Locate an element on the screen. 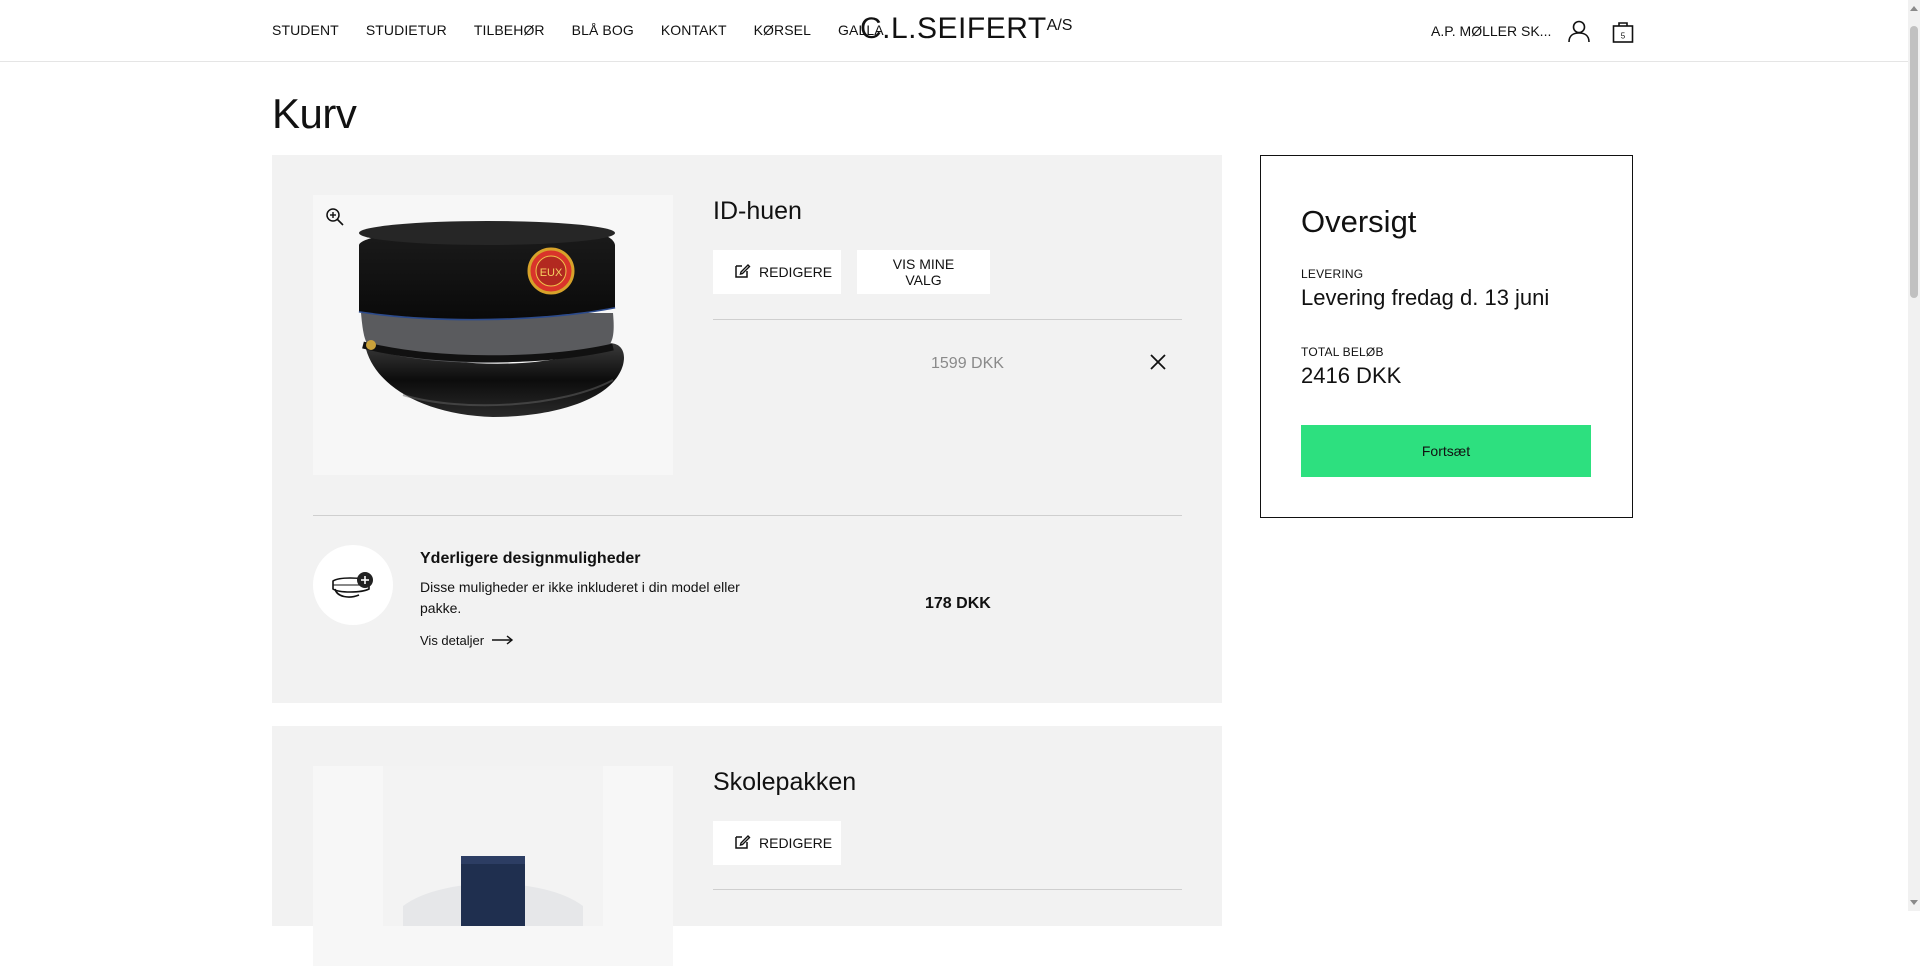  delivery-value: Levering fredag d. 13 juni is located at coordinates (1425, 297).